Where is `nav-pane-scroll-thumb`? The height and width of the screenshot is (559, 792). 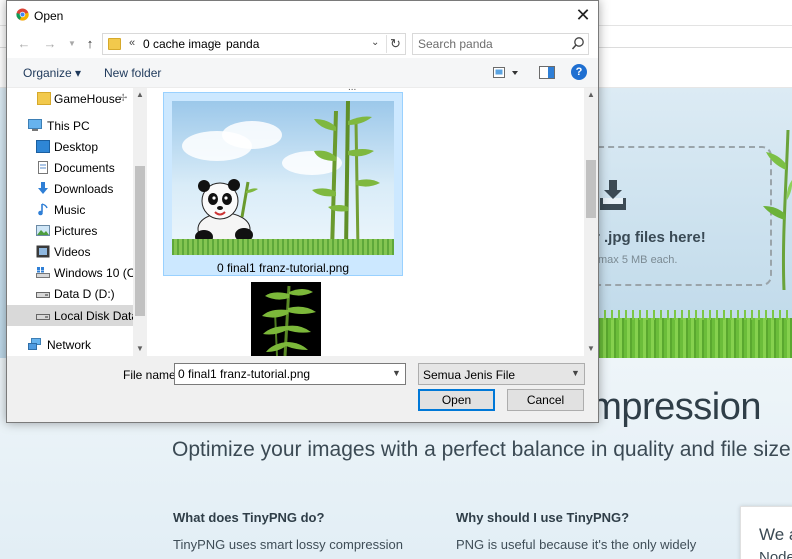 nav-pane-scroll-thumb is located at coordinates (140, 241).